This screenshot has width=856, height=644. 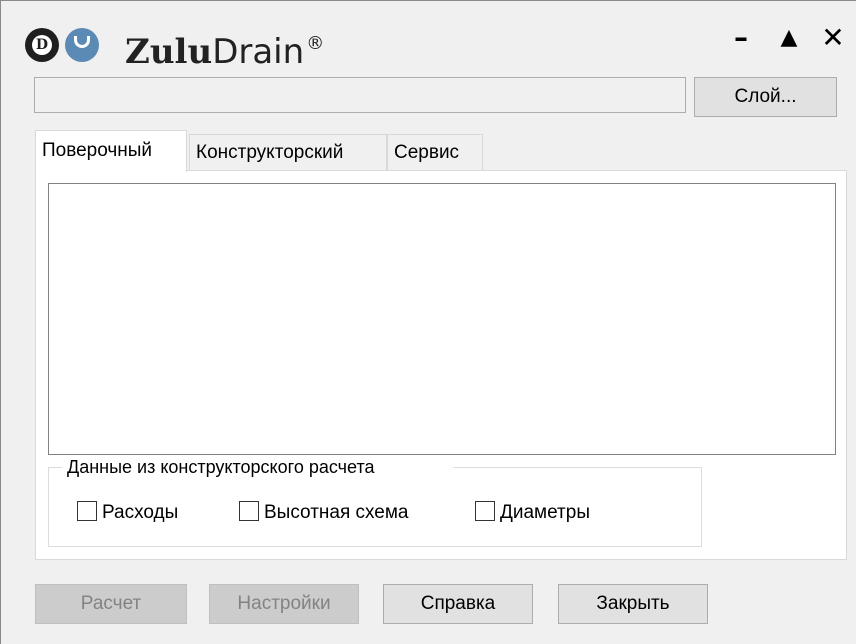 I want to click on settings-button: Настройки, so click(x=284, y=604).